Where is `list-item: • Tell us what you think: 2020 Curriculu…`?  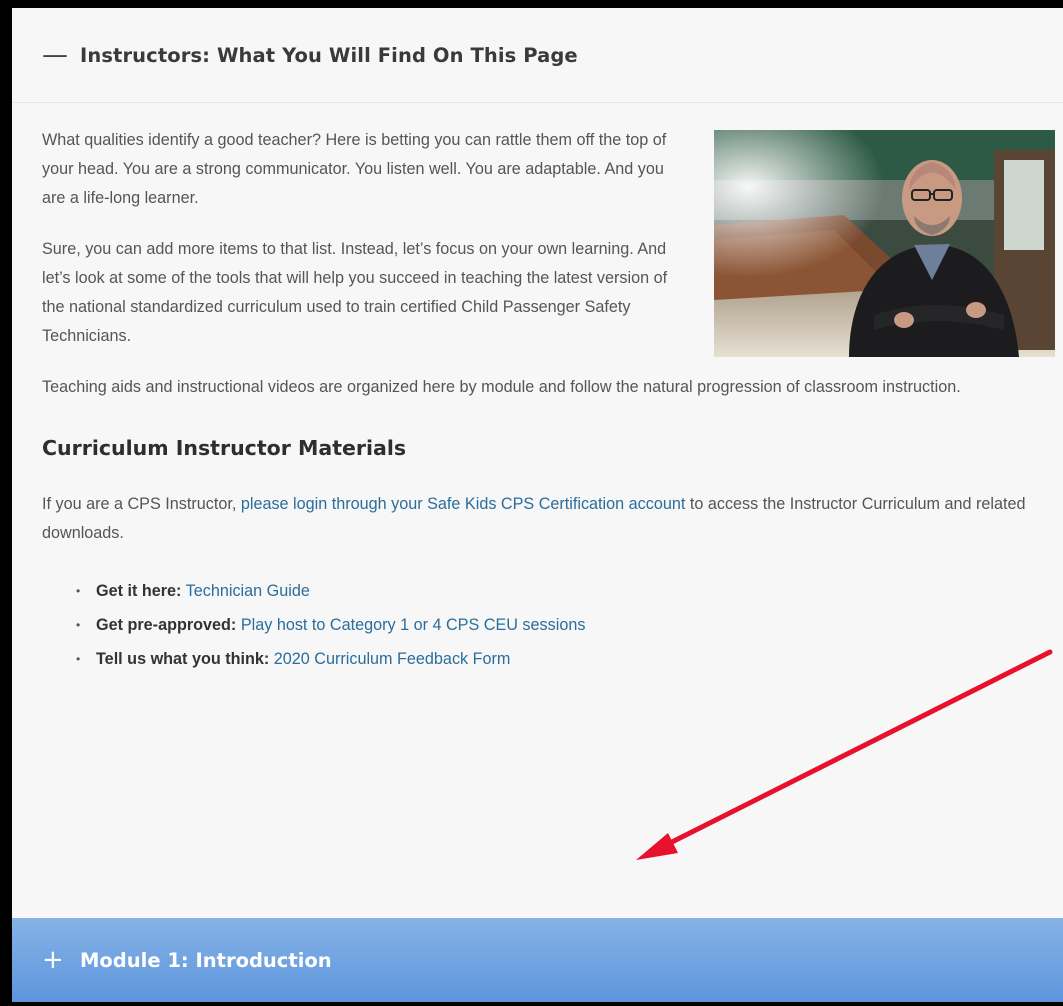 list-item: • Tell us what you think: 2020 Curriculu… is located at coordinates (555, 659).